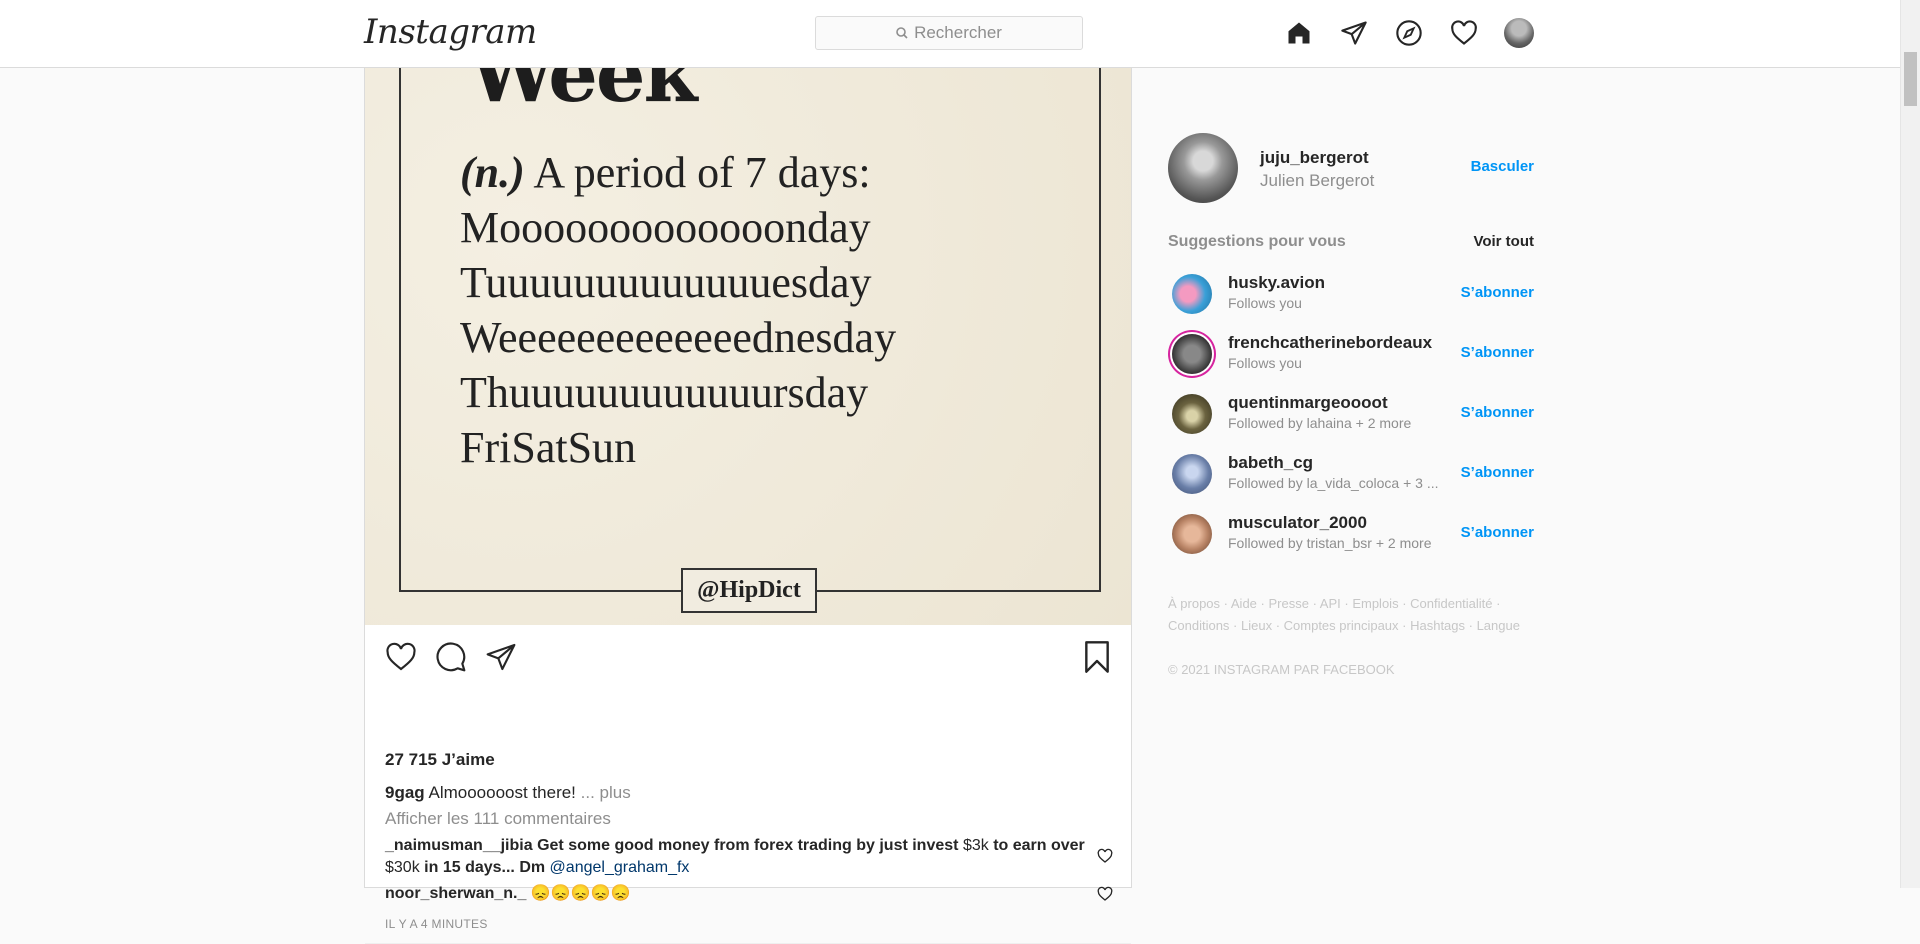  I want to click on like-heart-icon, so click(401, 657).